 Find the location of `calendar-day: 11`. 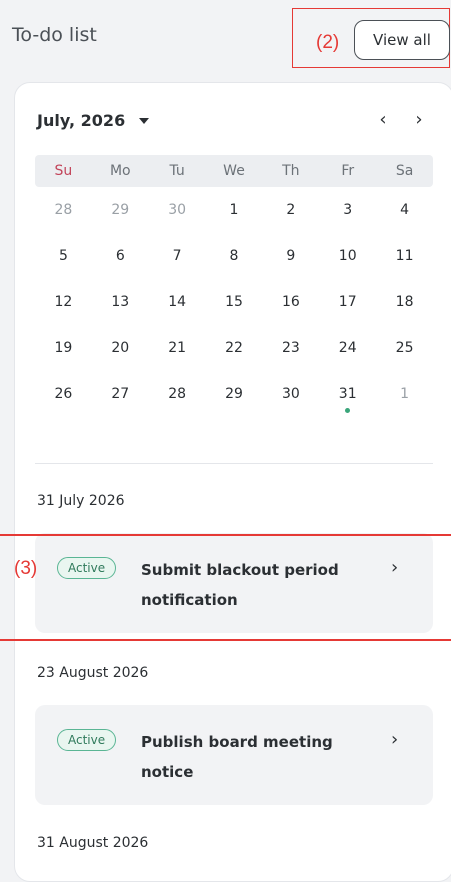

calendar-day: 11 is located at coordinates (404, 256).